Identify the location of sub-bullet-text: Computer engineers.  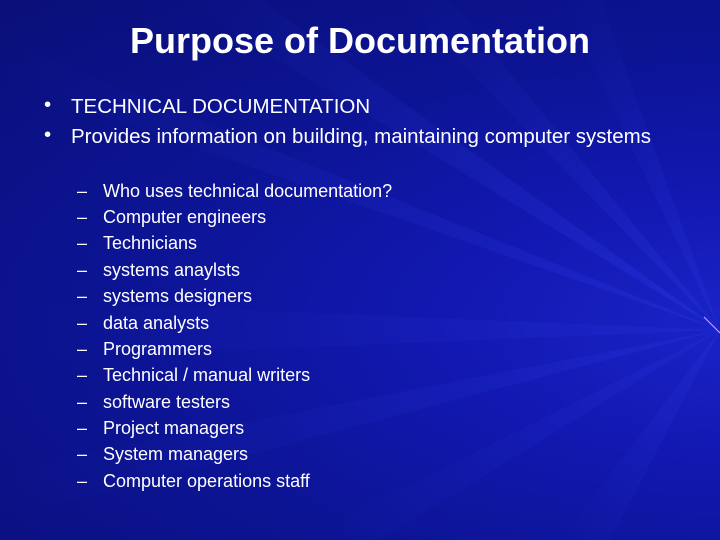
(185, 217).